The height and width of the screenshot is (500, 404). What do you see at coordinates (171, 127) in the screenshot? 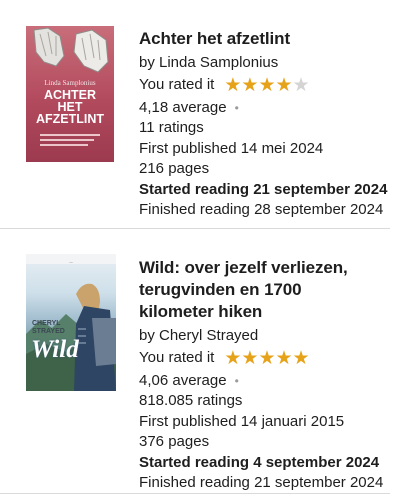
I see `ratings-count: 11 ratings` at bounding box center [171, 127].